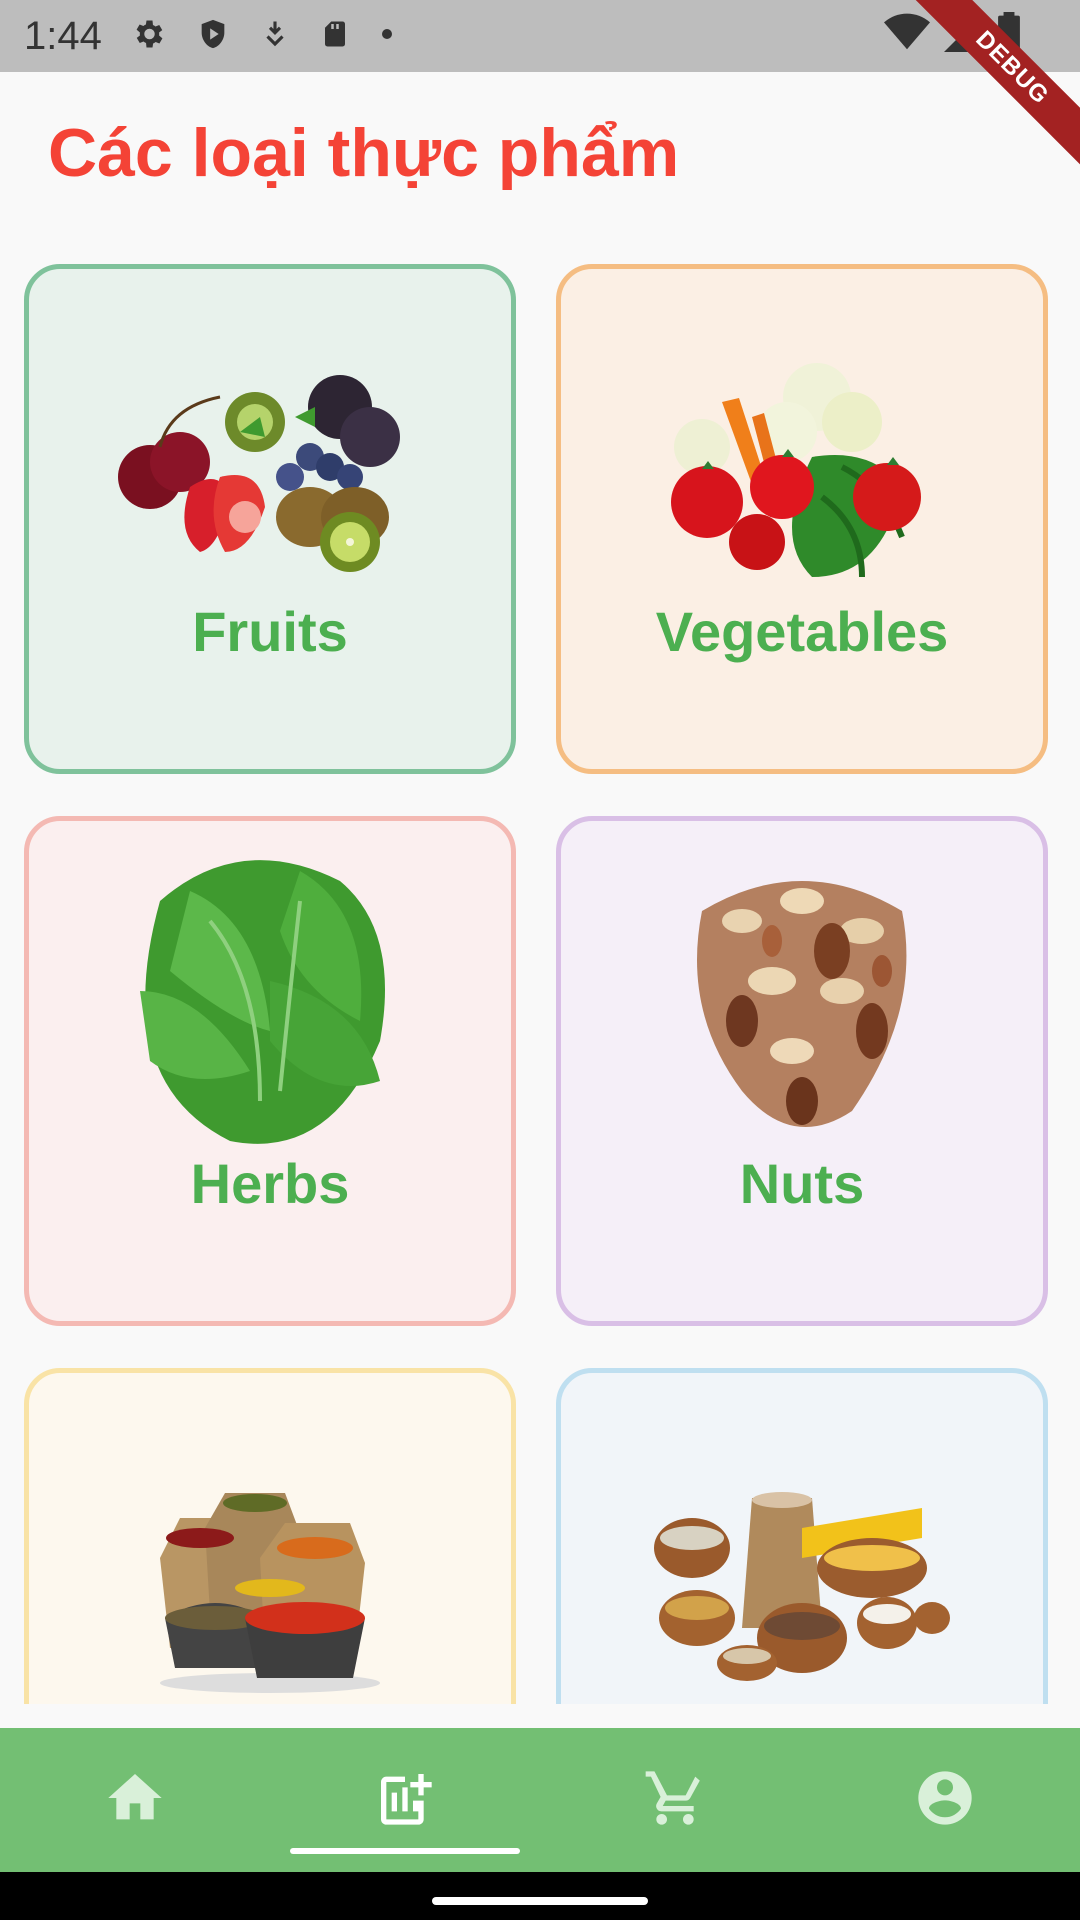 The width and height of the screenshot is (1080, 1920). What do you see at coordinates (335, 36) in the screenshot?
I see `sd-card-icon` at bounding box center [335, 36].